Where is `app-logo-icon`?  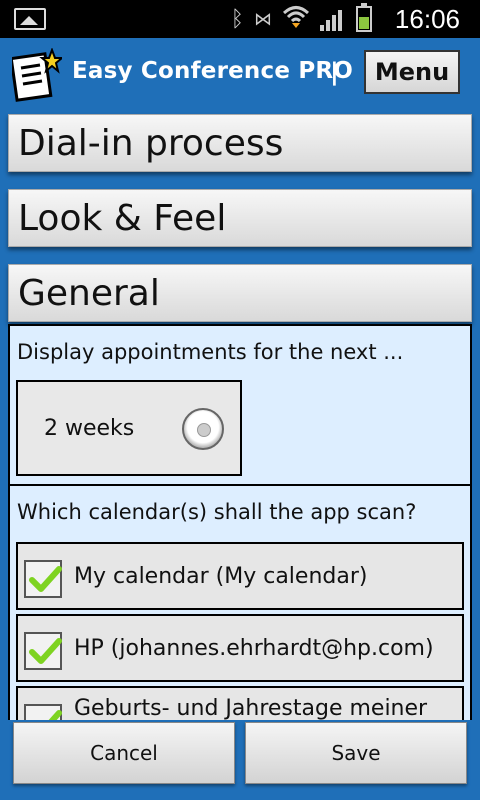
app-logo-icon is located at coordinates (37, 75).